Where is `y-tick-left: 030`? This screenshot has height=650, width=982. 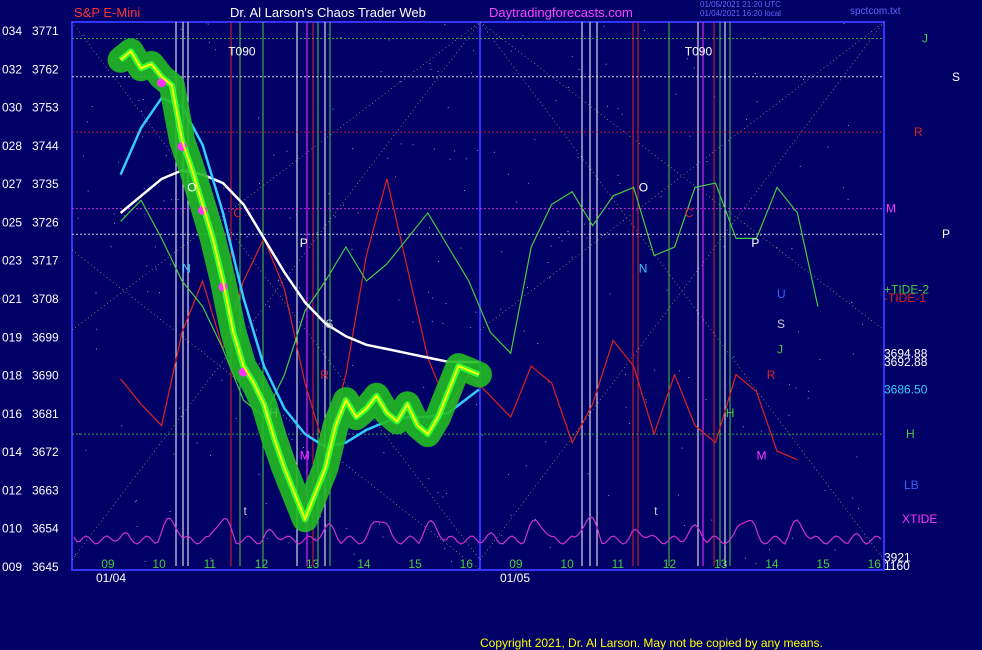
y-tick-left: 030 is located at coordinates (12, 108).